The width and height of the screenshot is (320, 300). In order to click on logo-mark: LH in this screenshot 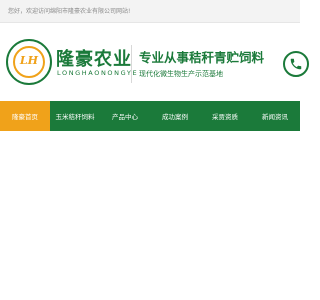, I will do `click(29, 60)`.